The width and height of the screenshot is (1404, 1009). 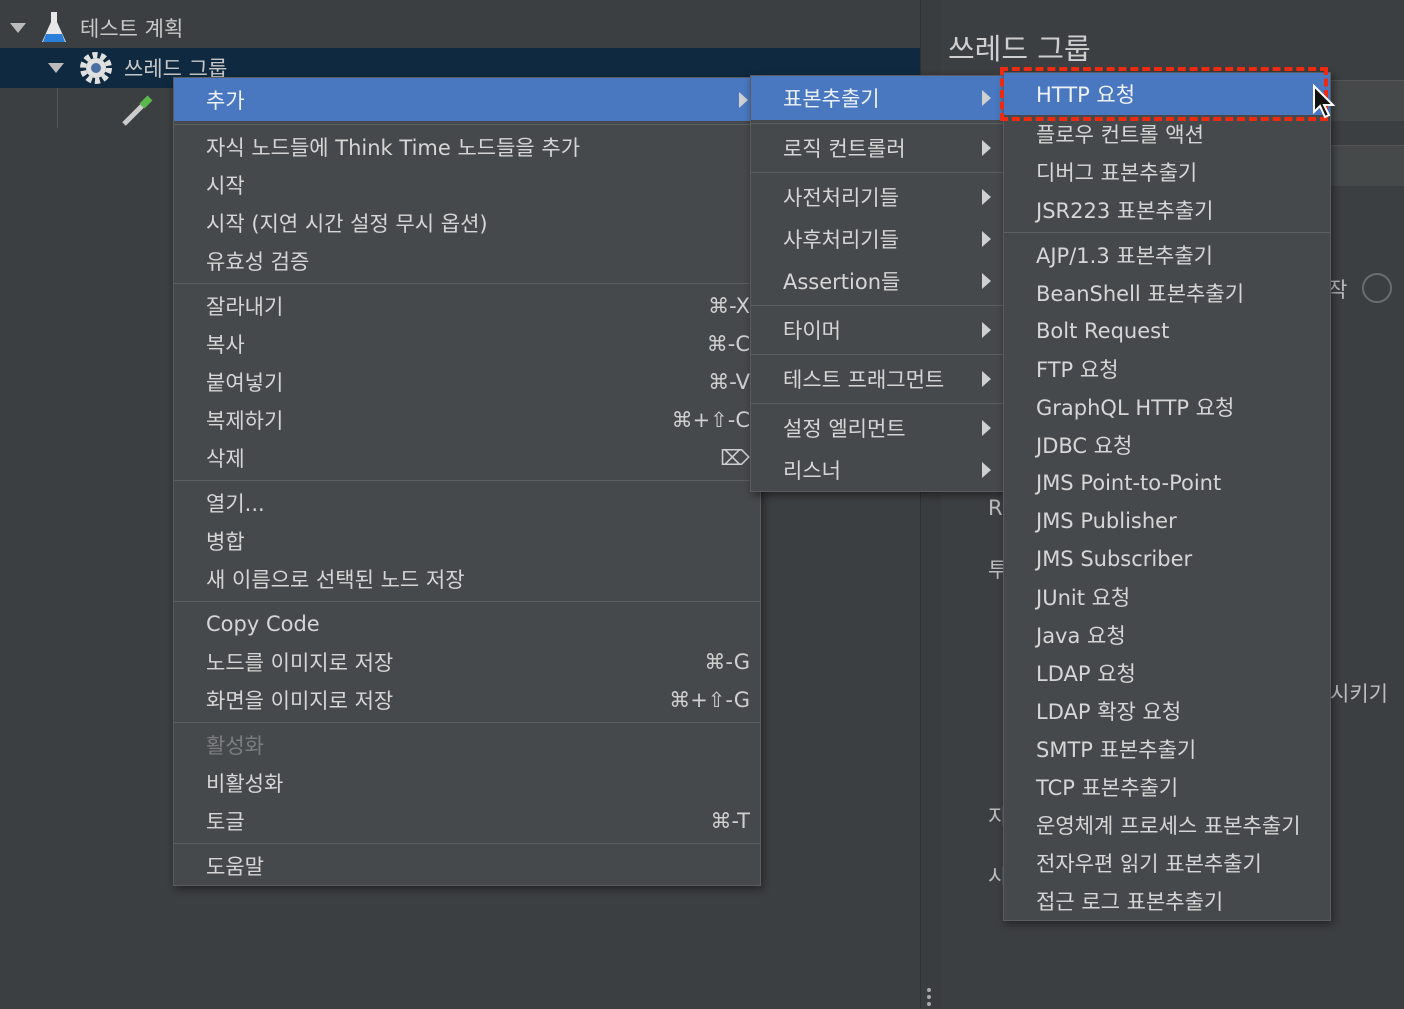 What do you see at coordinates (1107, 788) in the screenshot?
I see `menu-item-label: TCP 표본추출기` at bounding box center [1107, 788].